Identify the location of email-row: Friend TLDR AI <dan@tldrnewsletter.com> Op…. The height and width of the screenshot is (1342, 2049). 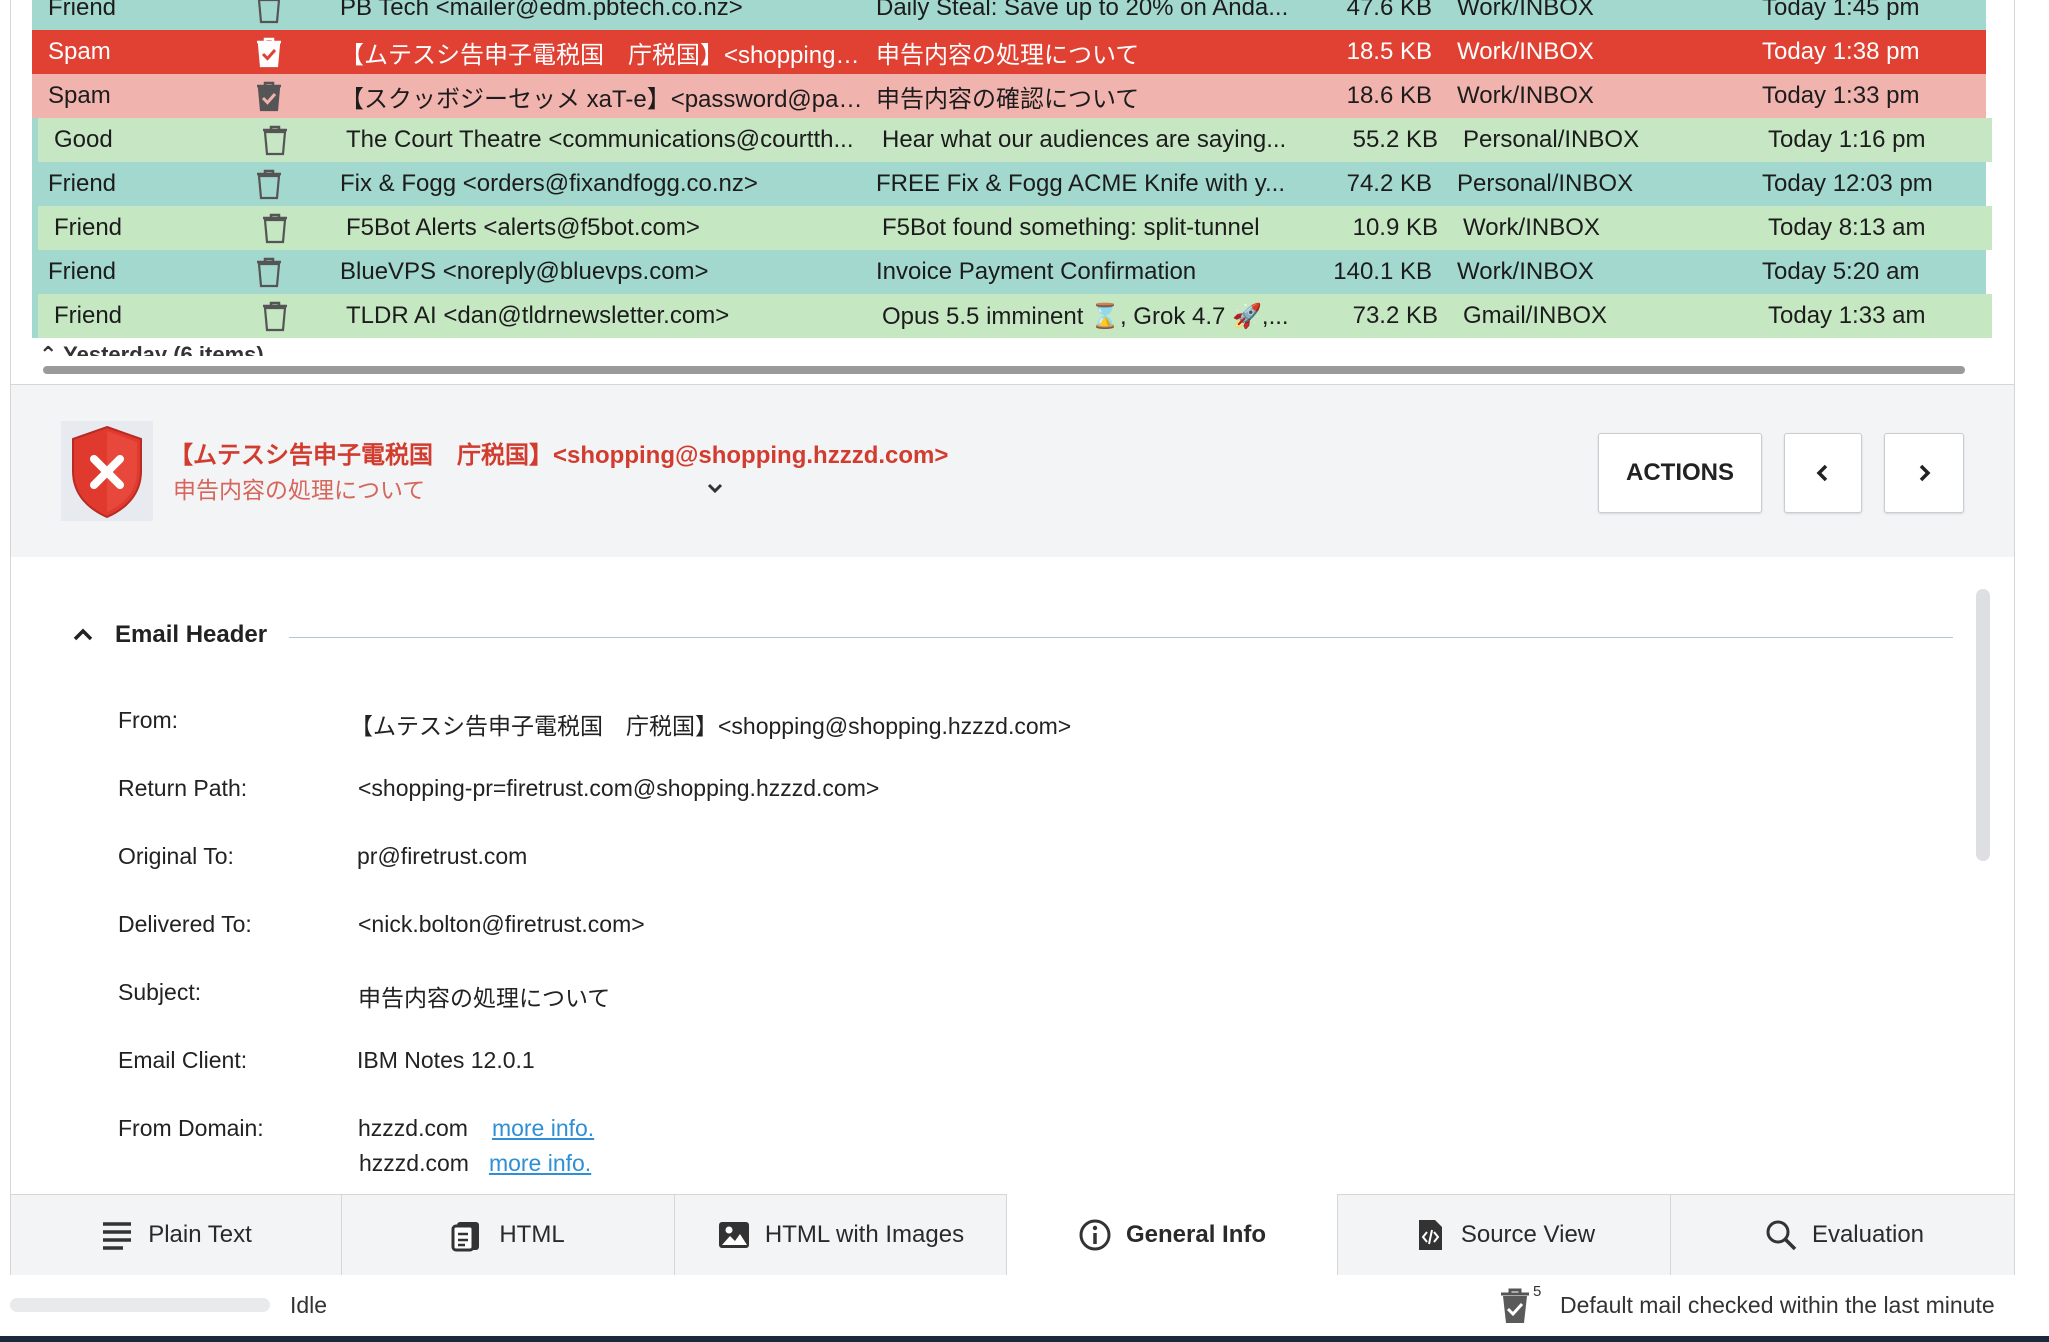
(1012, 316).